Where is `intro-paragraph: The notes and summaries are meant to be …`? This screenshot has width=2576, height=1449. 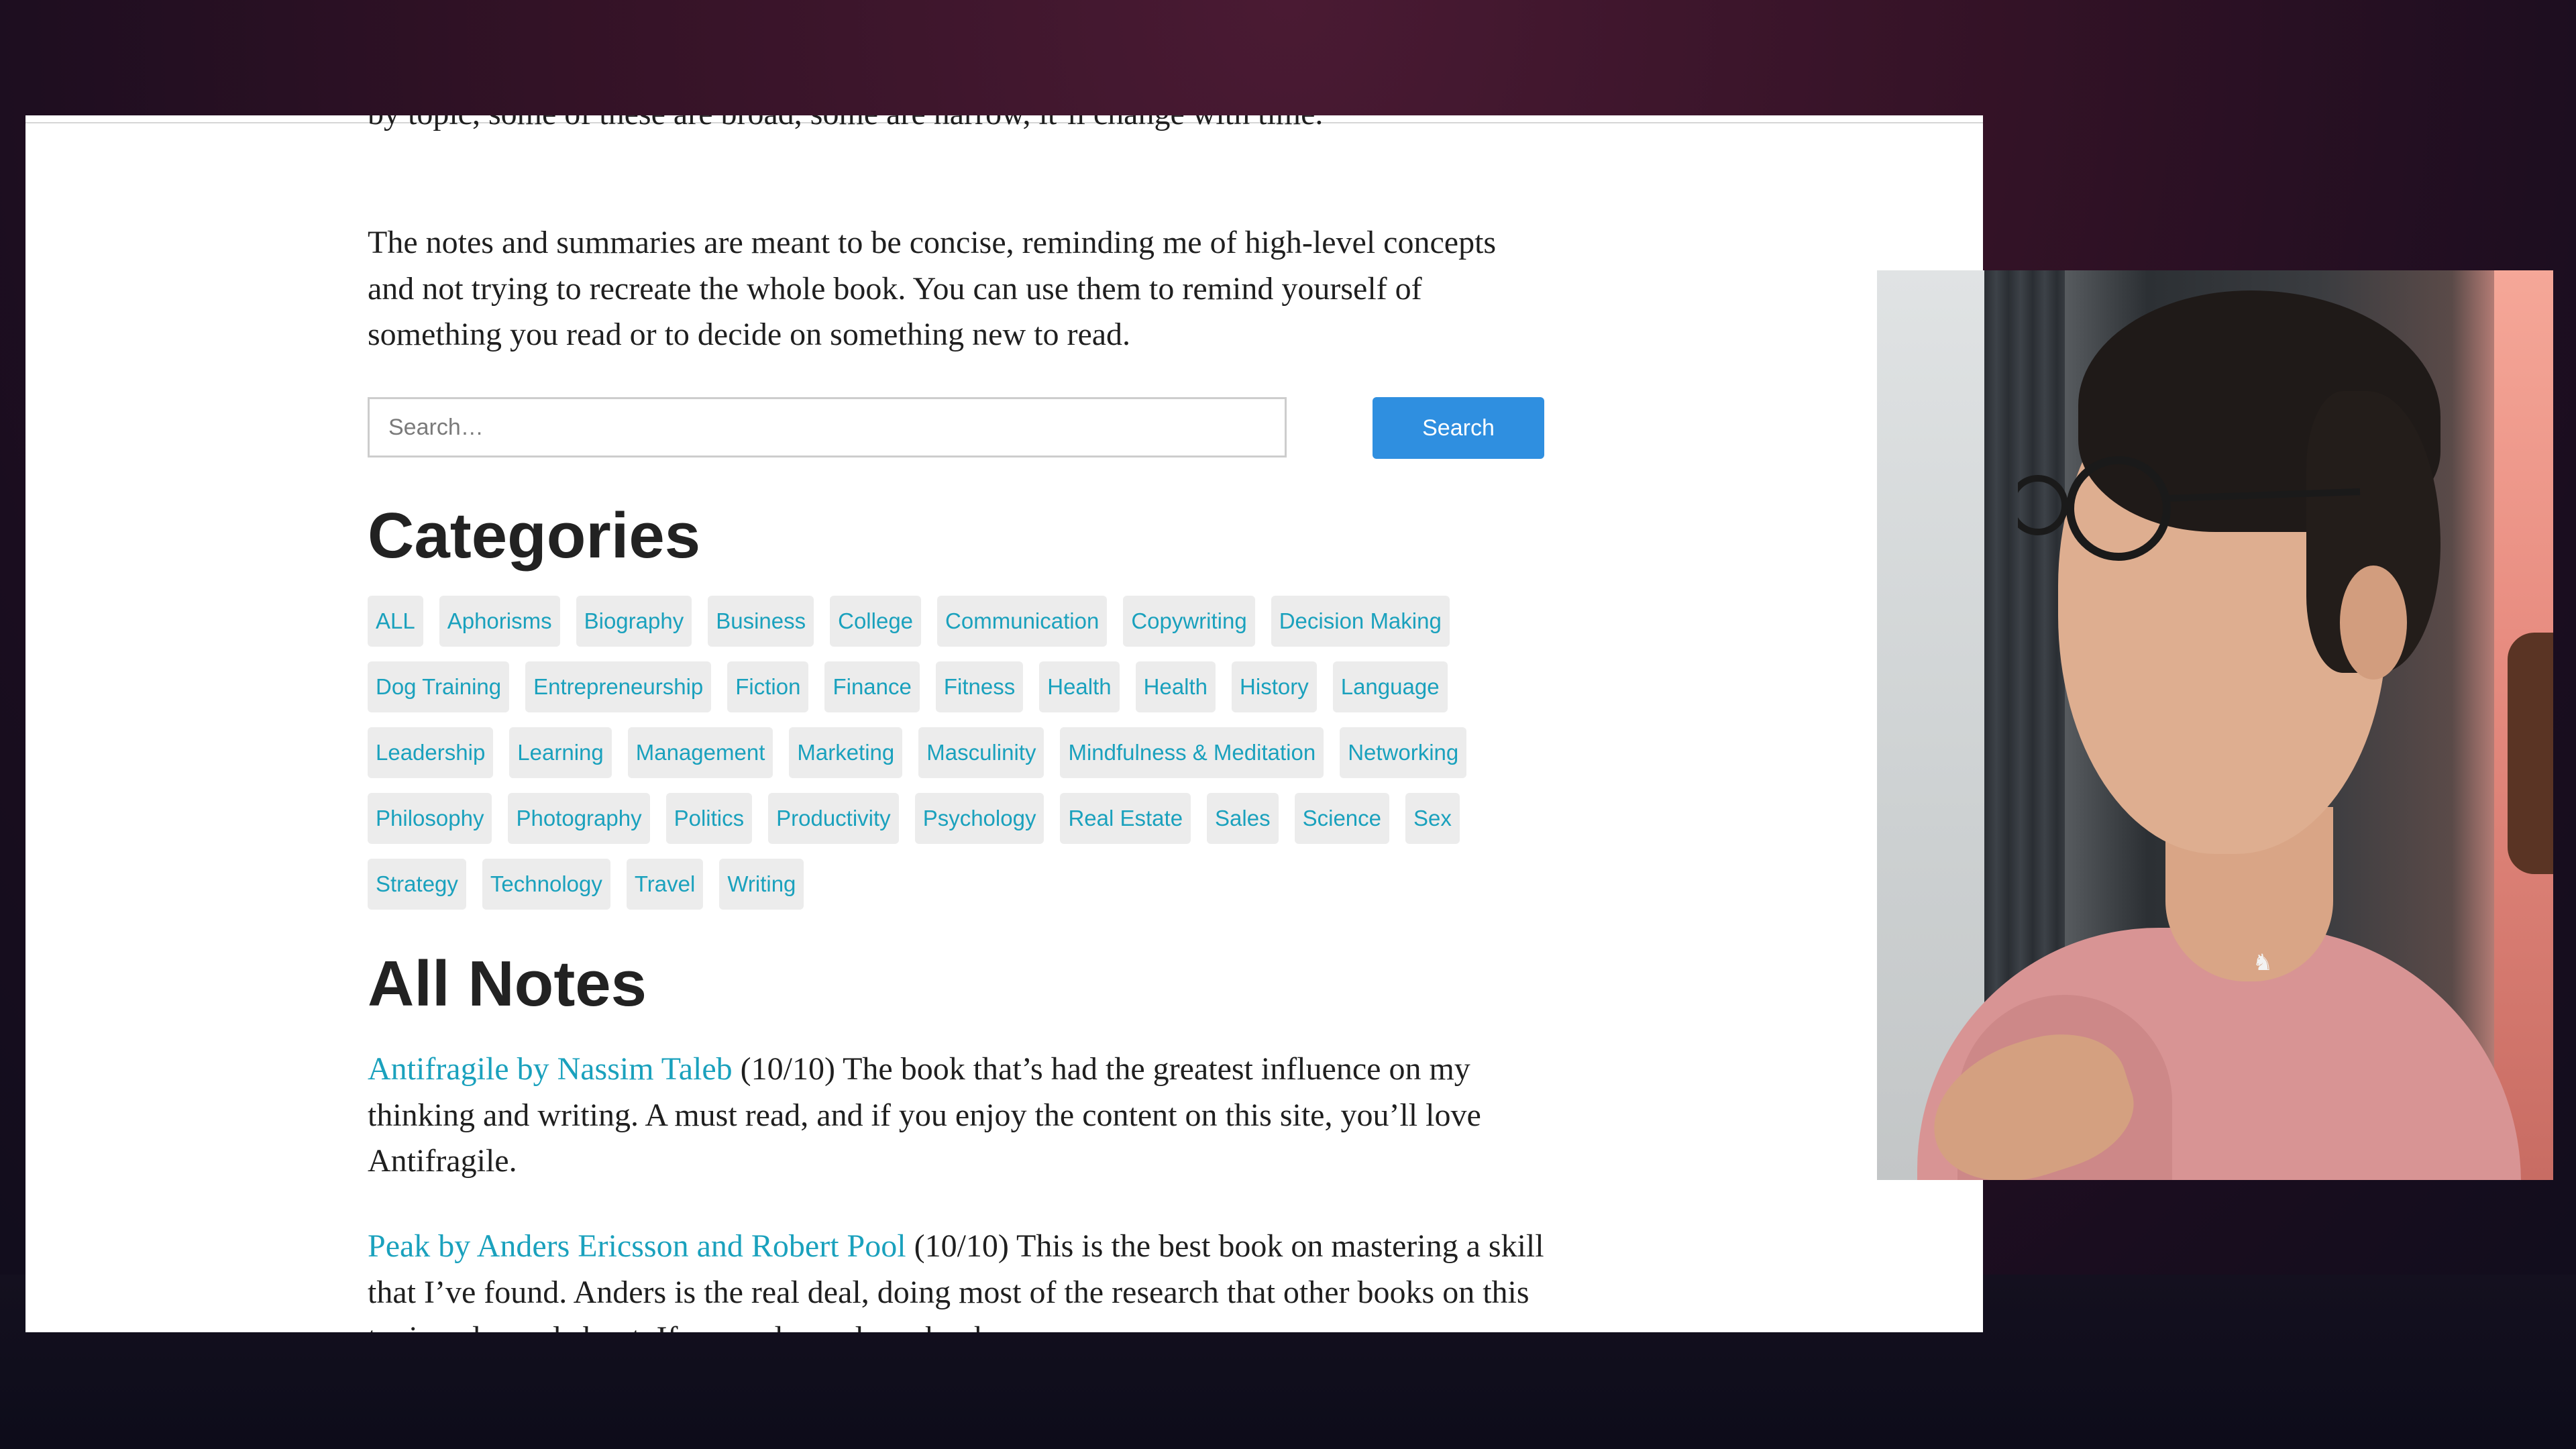
intro-paragraph: The notes and summaries are meant to be … is located at coordinates (932, 288).